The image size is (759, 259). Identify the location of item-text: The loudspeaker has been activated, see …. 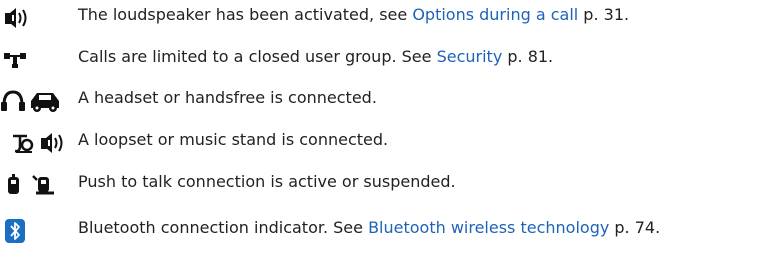
(353, 15).